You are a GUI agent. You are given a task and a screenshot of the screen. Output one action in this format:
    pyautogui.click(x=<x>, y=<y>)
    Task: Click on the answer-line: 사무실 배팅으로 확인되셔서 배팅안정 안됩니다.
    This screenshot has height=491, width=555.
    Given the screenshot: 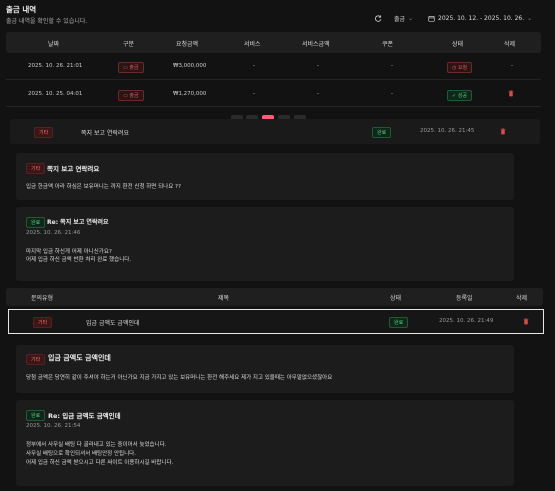 What is the action you would take?
    pyautogui.click(x=81, y=454)
    